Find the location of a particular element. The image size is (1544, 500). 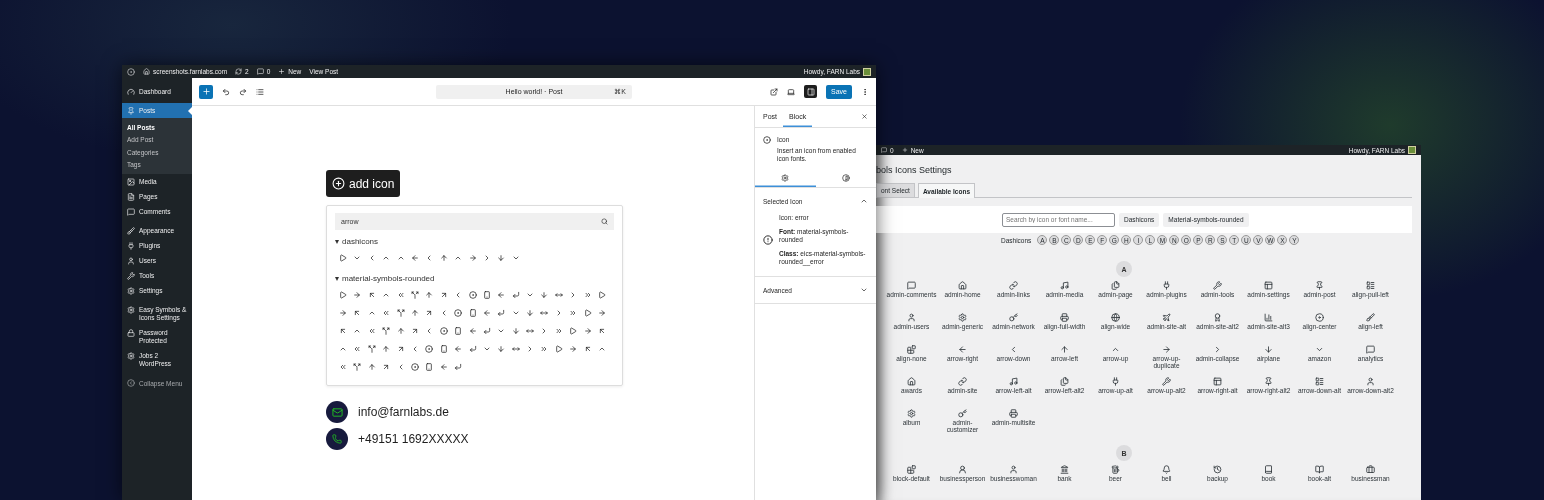

chevron-left-icon is located at coordinates (1013, 349).